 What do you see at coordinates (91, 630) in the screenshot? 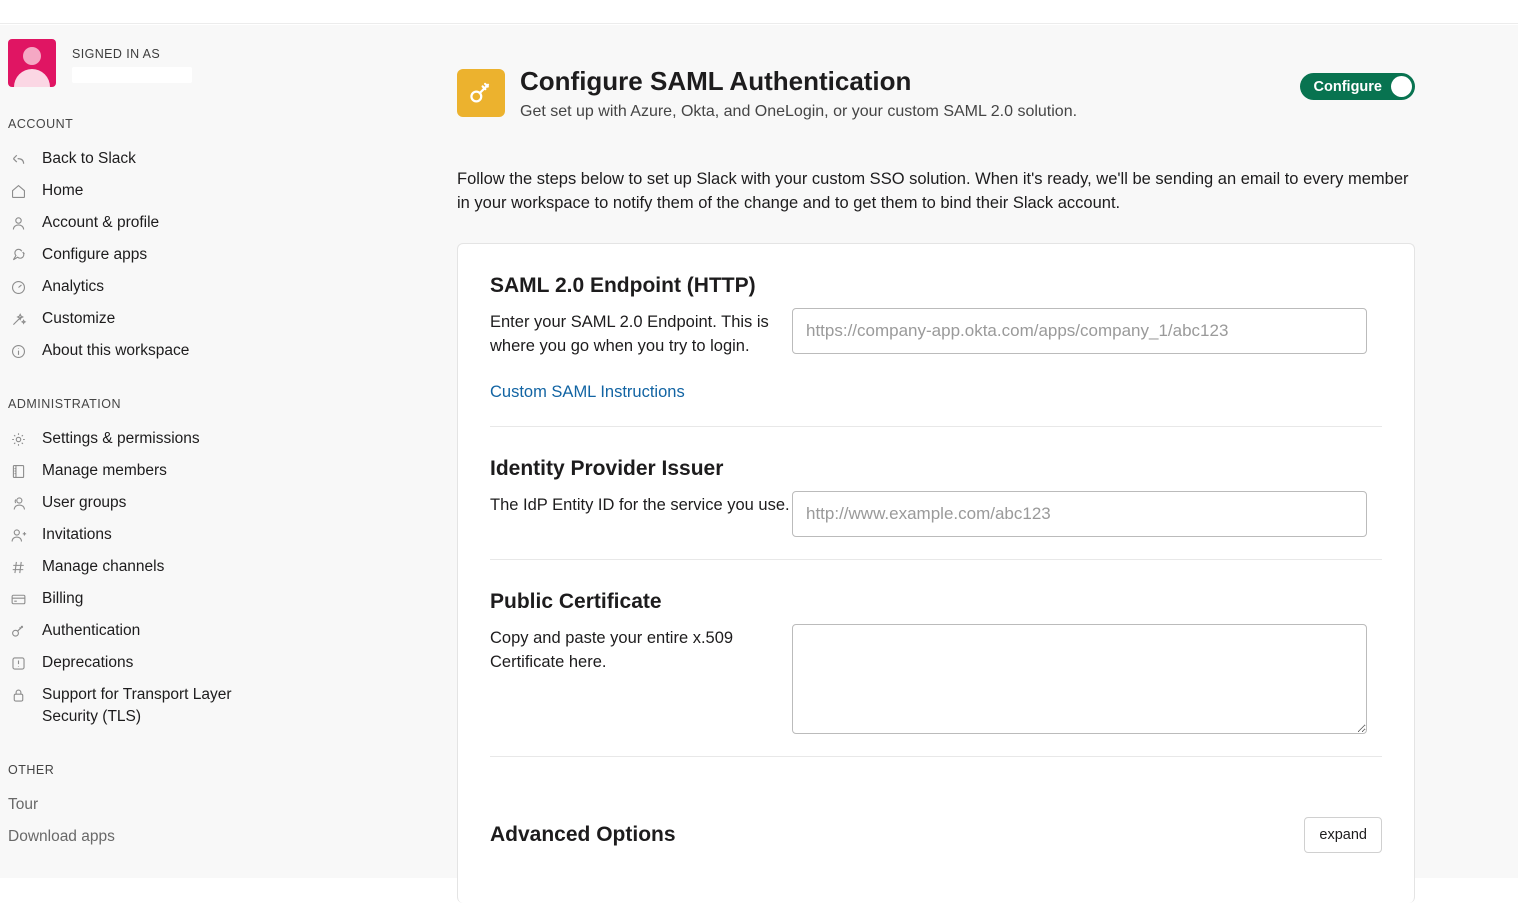
I see `sidebar-item-label: Authentication` at bounding box center [91, 630].